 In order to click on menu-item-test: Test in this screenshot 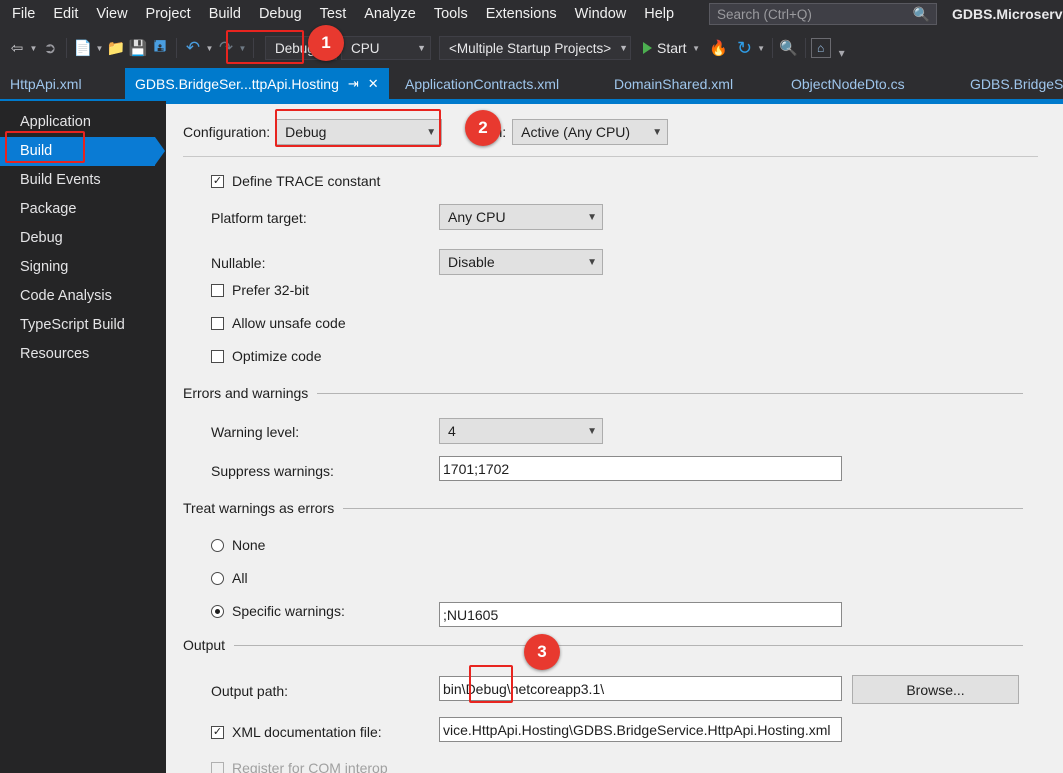, I will do `click(333, 14)`.